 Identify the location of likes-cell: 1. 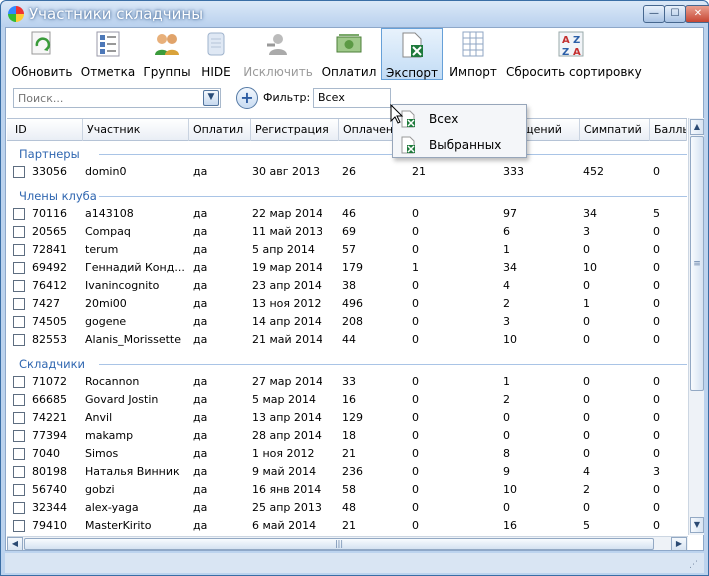
(586, 303).